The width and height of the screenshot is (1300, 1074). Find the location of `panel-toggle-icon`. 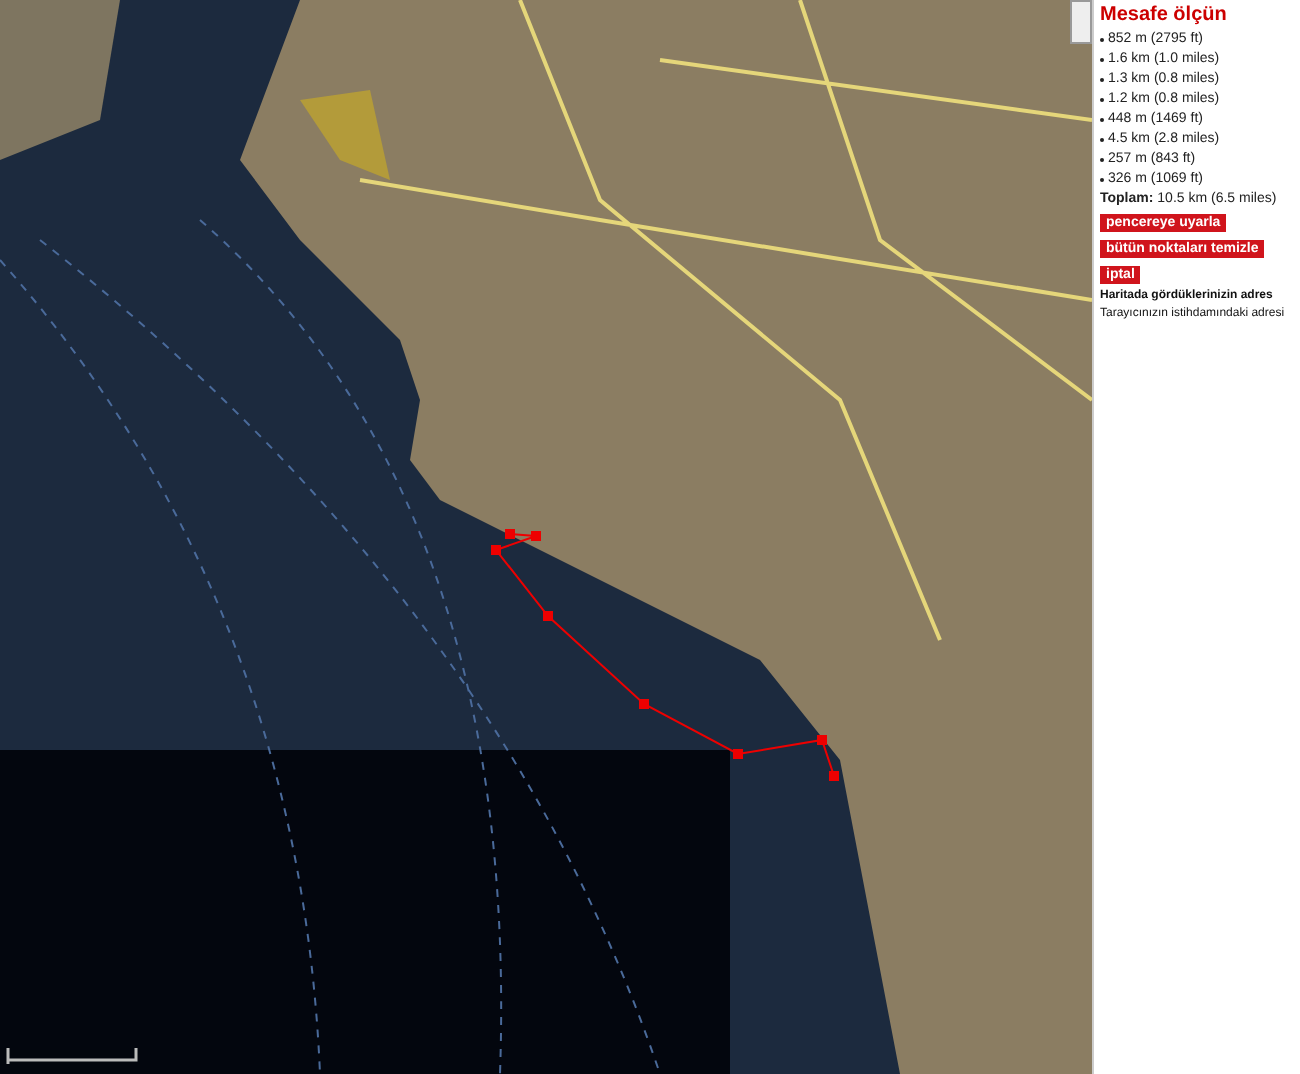

panel-toggle-icon is located at coordinates (1081, 22).